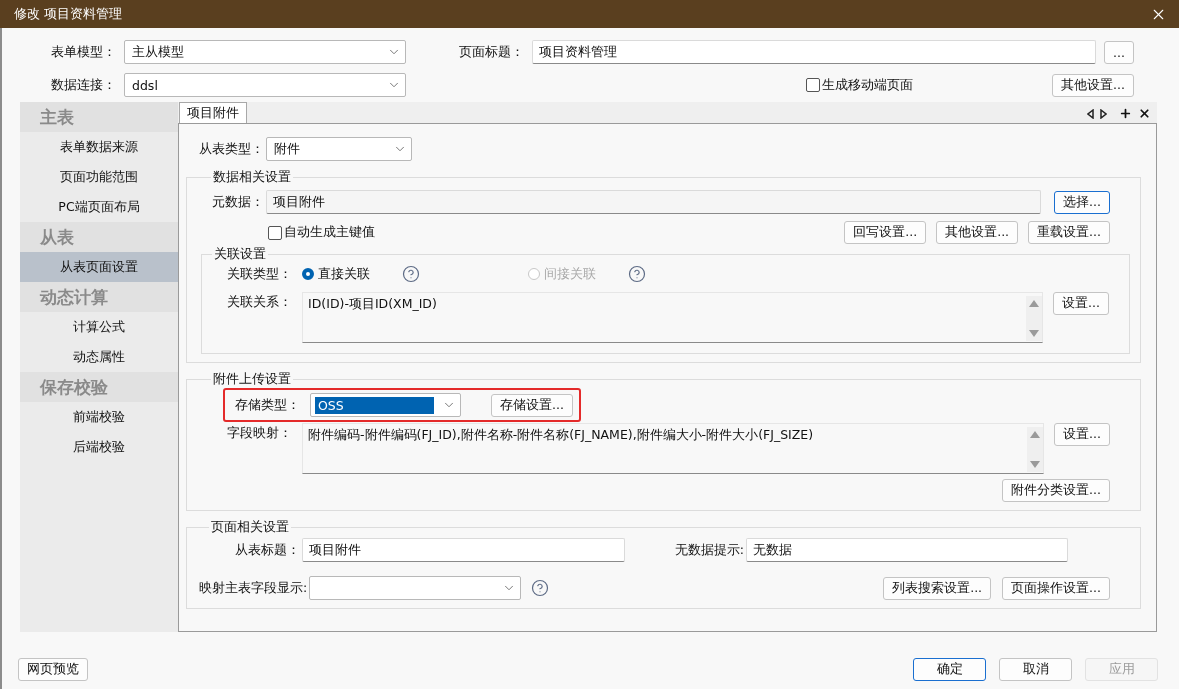 Image resolution: width=1179 pixels, height=689 pixels. I want to click on field-label: 从表标题：, so click(267, 550).